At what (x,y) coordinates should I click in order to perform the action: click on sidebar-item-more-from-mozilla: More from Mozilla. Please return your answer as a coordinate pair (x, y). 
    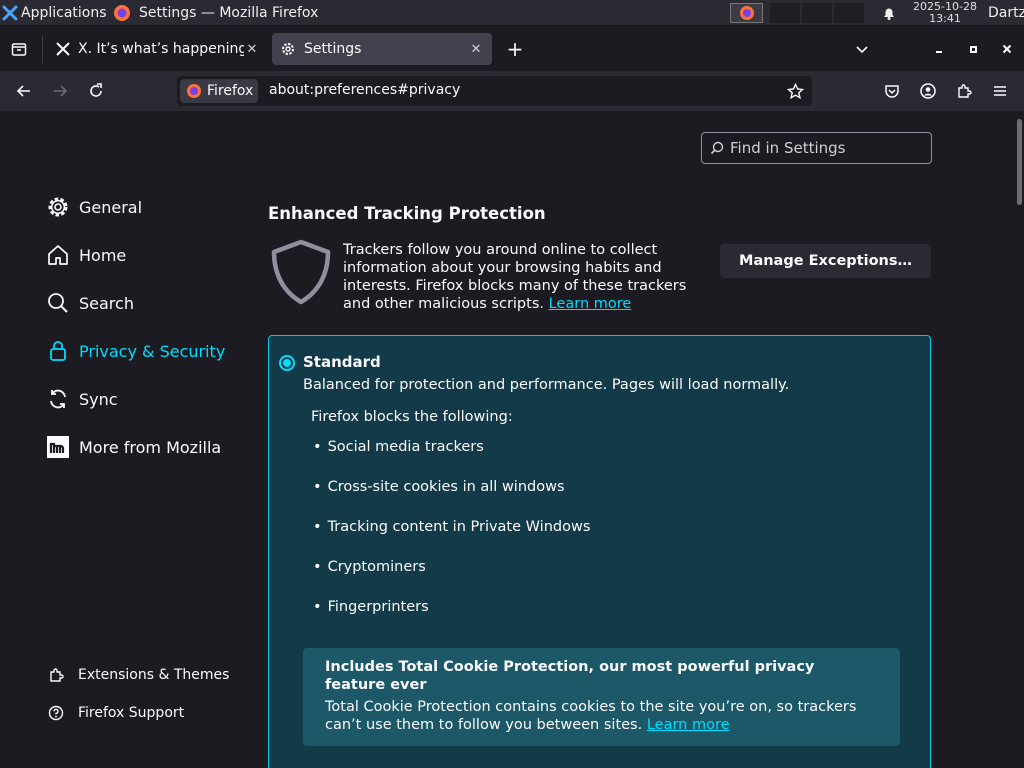
    Looking at the image, I should click on (133, 447).